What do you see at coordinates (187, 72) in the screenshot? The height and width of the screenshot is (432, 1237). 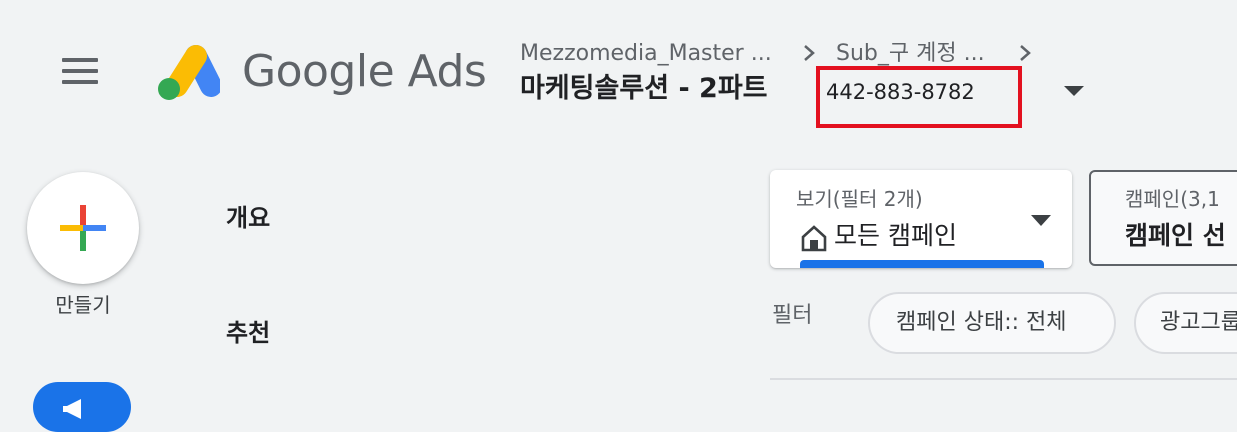 I see `google-ads-logo-icon` at bounding box center [187, 72].